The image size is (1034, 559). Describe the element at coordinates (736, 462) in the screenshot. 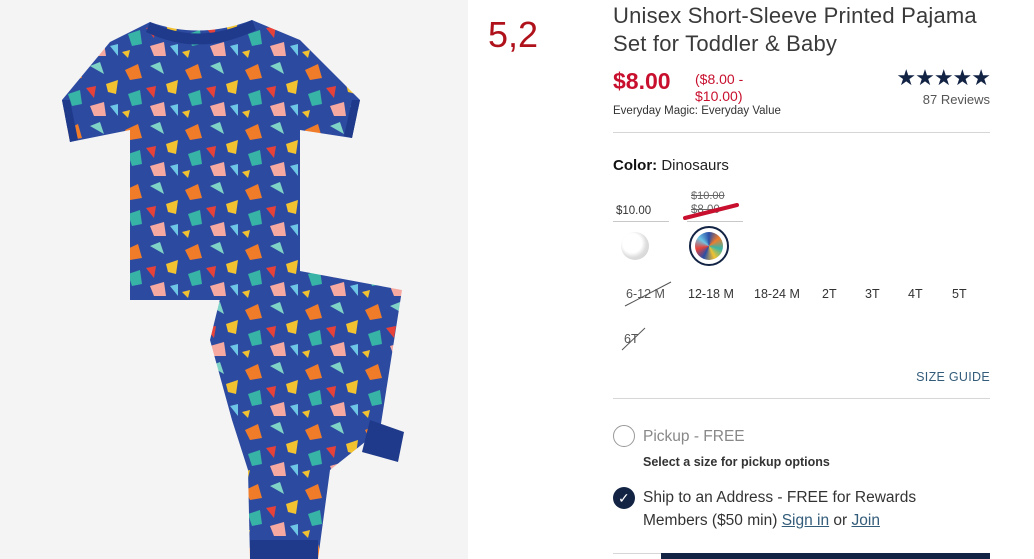

I see `pickup-note: Select a size for pickup options` at that location.